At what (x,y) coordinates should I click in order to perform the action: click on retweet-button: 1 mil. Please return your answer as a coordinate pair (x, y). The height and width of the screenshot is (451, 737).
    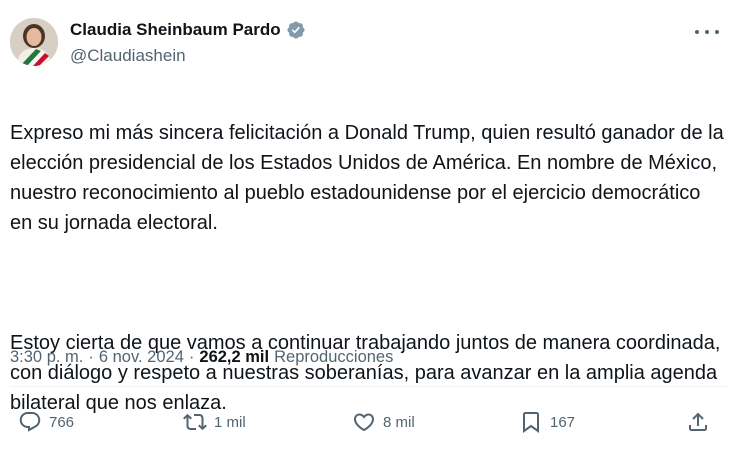
    Looking at the image, I should click on (214, 422).